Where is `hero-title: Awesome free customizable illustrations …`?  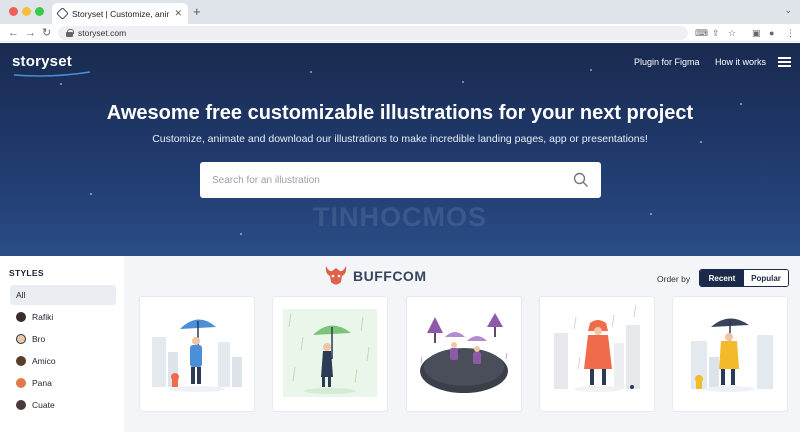
hero-title: Awesome free customizable illustrations … is located at coordinates (400, 113).